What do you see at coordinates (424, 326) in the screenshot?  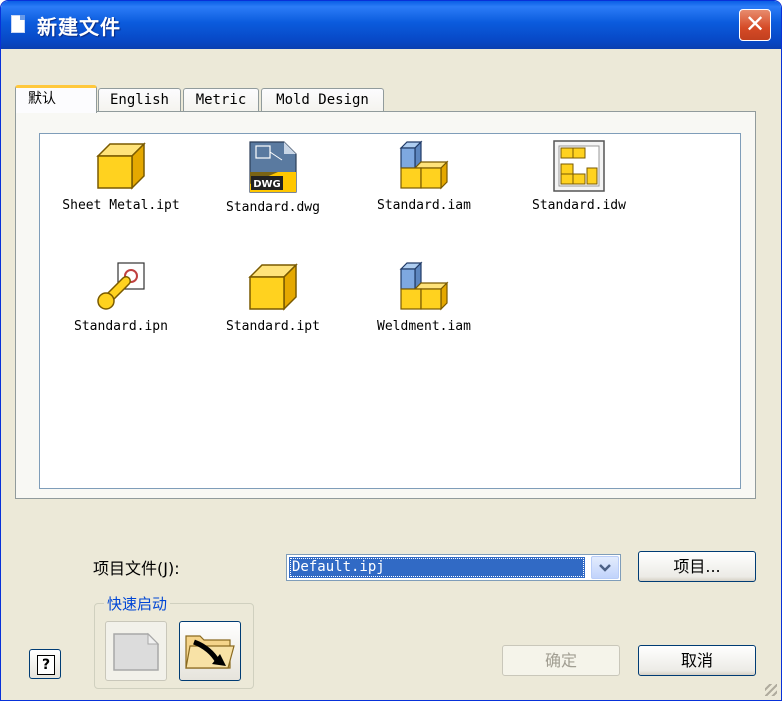 I see `file-label: Weldment.iam` at bounding box center [424, 326].